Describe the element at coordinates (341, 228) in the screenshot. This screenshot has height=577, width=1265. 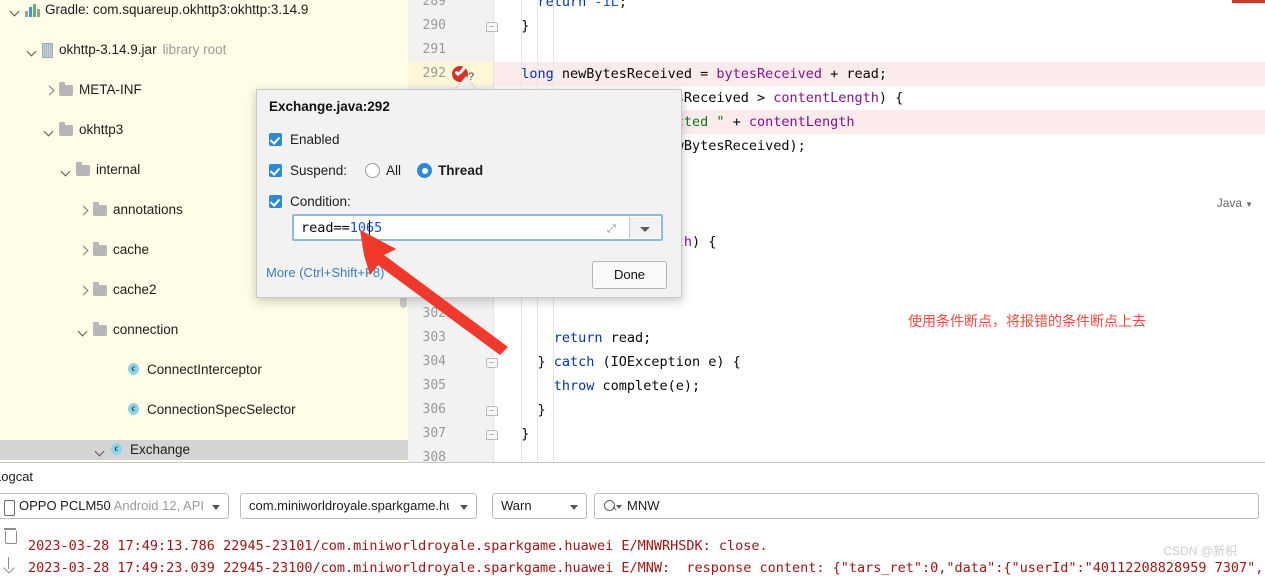
I see `condition-input-text: read==1065` at that location.